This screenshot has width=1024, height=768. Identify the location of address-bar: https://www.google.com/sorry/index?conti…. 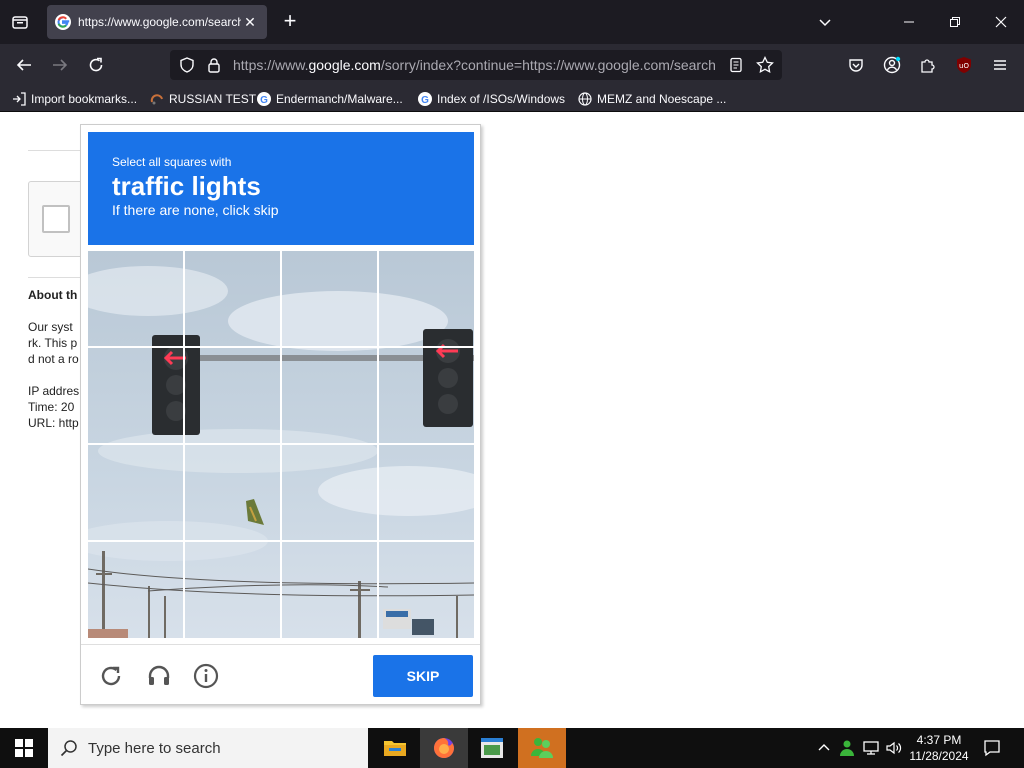
(476, 65).